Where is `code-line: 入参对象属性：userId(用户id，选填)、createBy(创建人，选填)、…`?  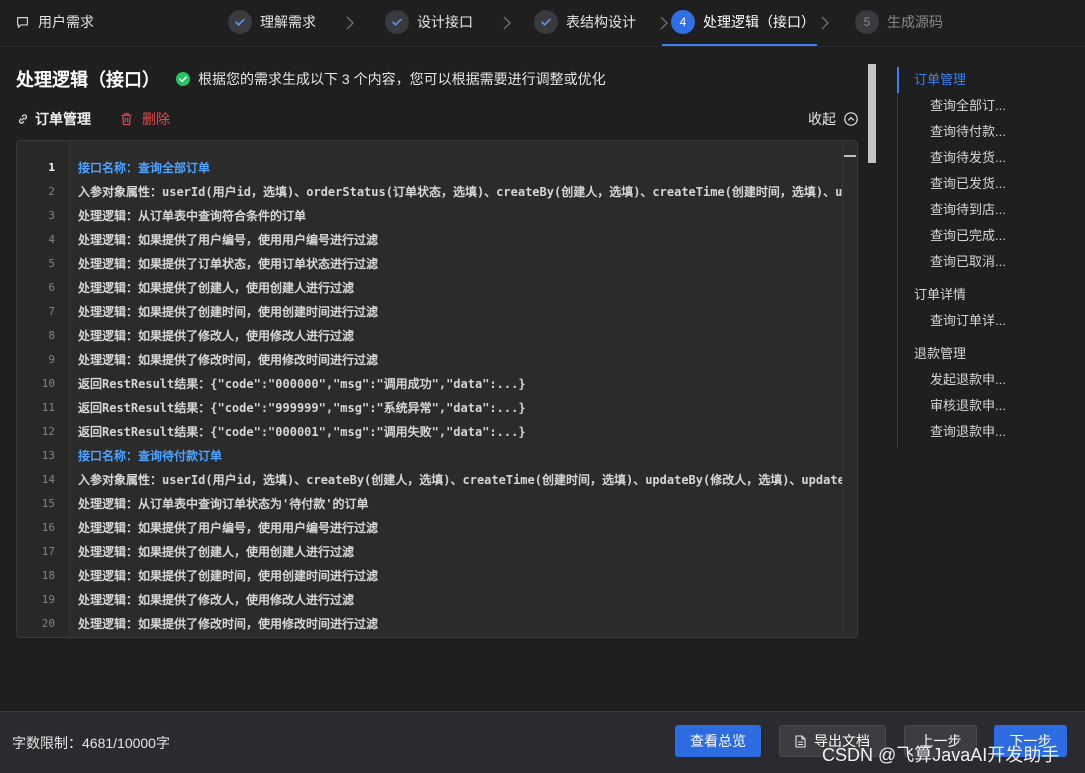
code-line: 入参对象属性：userId(用户id，选填)、createBy(创建人，选填)、… is located at coordinates (456, 480).